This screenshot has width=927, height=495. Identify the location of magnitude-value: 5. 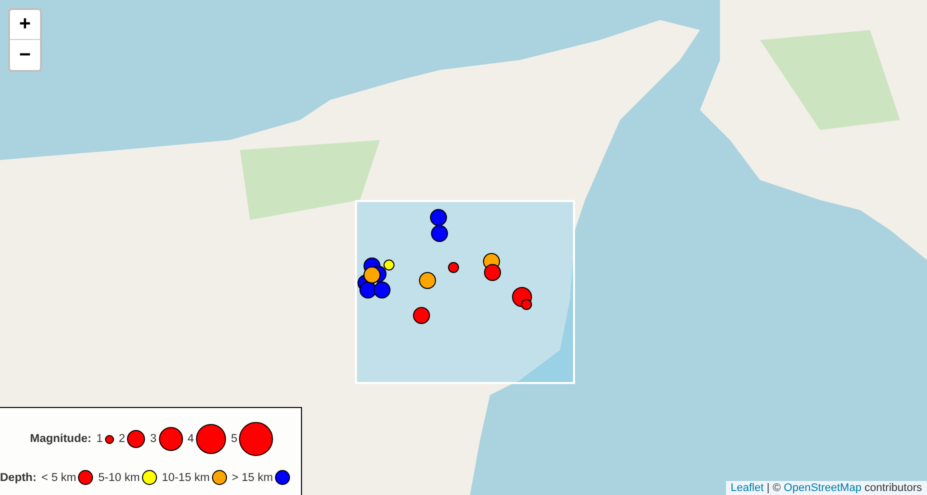
(234, 439).